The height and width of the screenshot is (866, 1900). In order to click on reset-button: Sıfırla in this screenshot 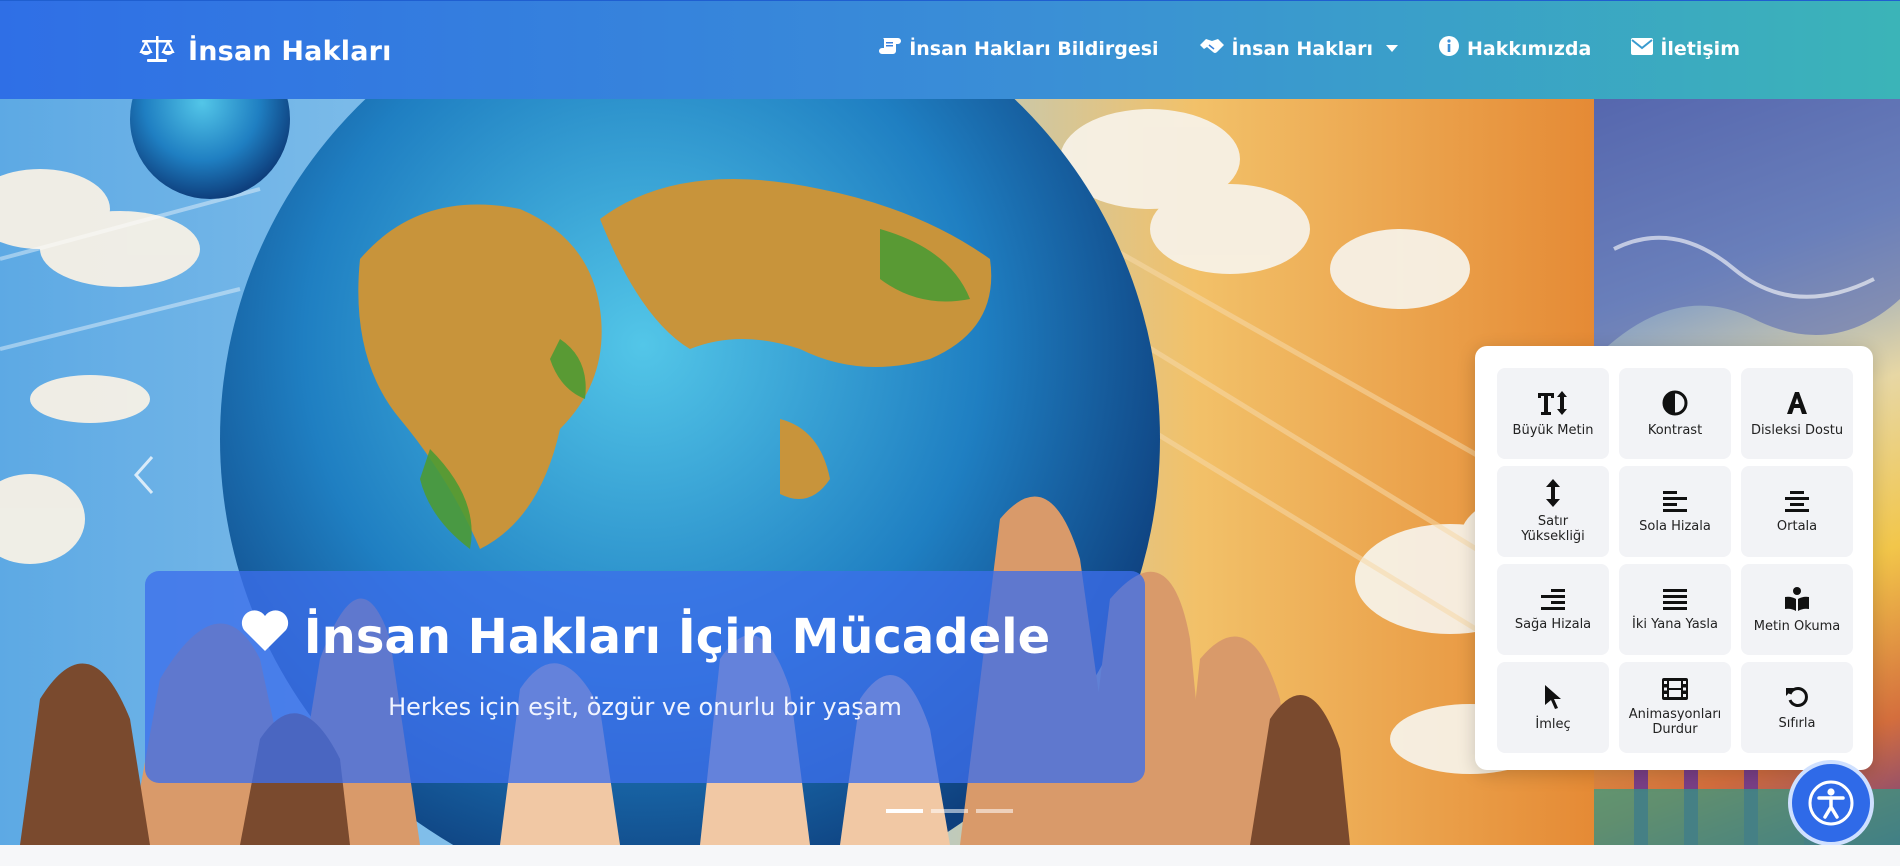, I will do `click(1797, 707)`.